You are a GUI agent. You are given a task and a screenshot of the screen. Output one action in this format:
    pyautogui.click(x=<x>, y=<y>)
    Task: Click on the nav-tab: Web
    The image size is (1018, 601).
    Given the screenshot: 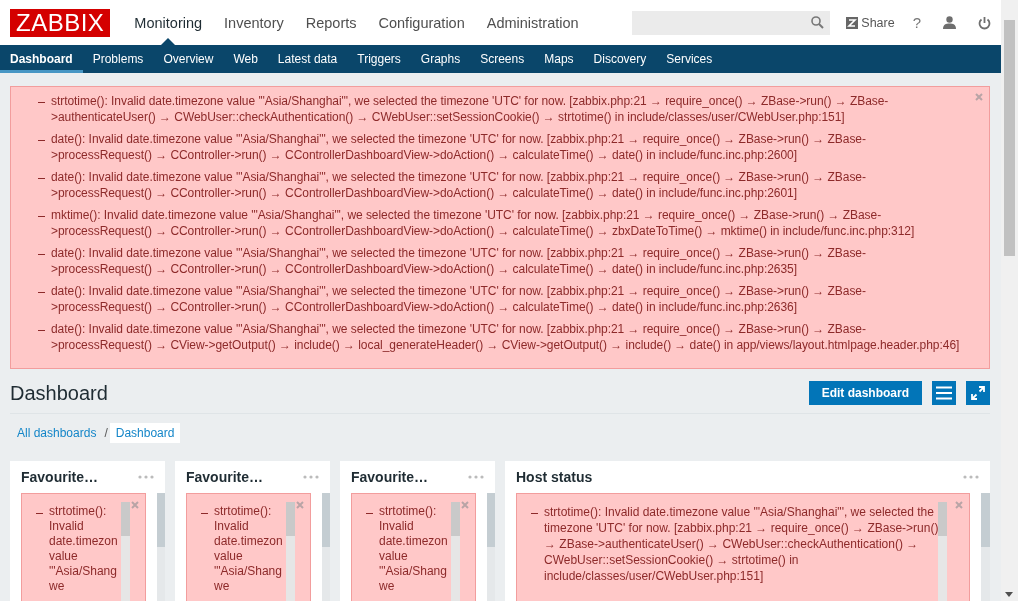 What is the action you would take?
    pyautogui.click(x=245, y=59)
    